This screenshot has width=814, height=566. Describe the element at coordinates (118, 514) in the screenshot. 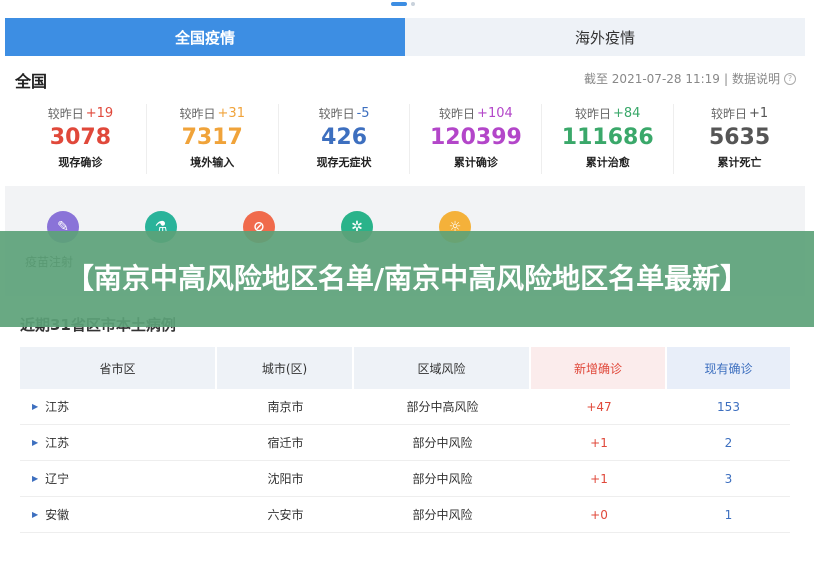

I see `cell-province: ▶ 安徽` at that location.